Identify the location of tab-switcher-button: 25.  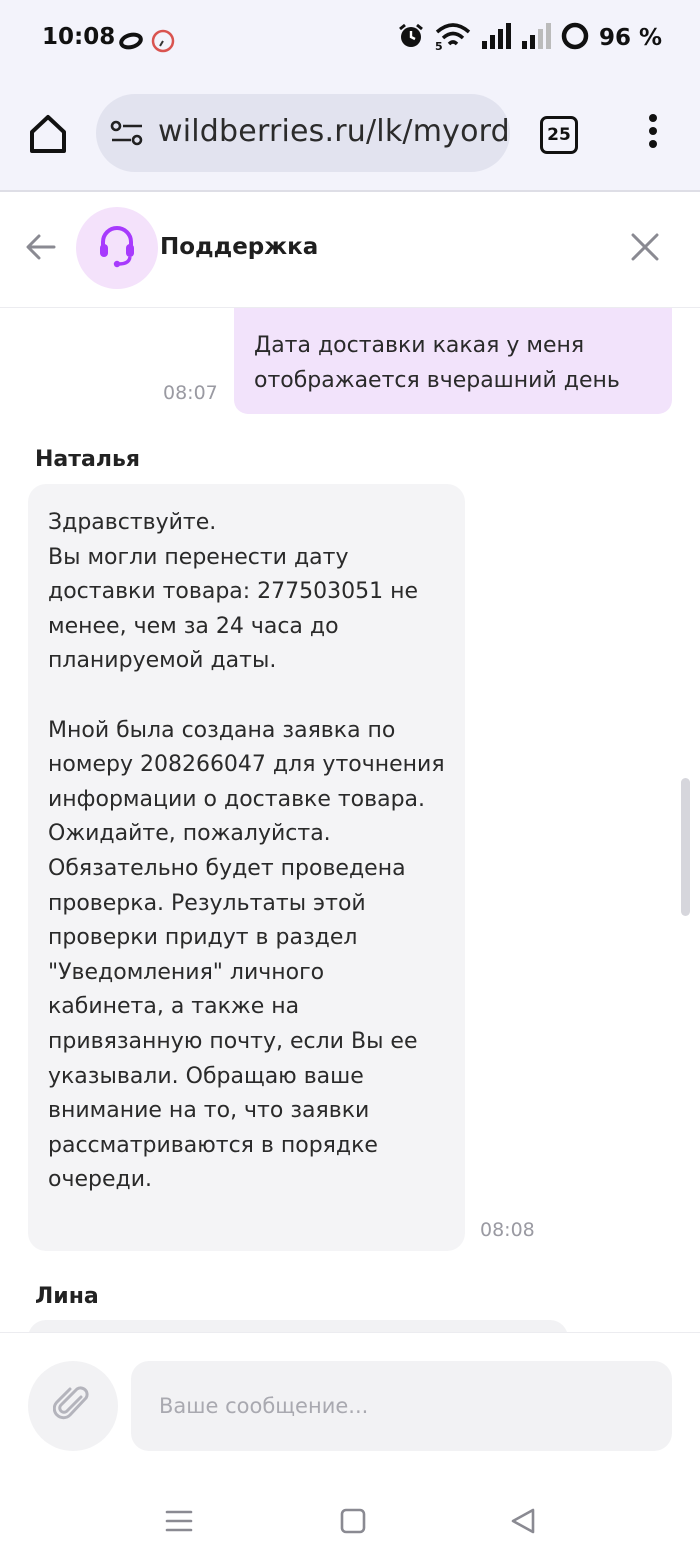
(559, 135).